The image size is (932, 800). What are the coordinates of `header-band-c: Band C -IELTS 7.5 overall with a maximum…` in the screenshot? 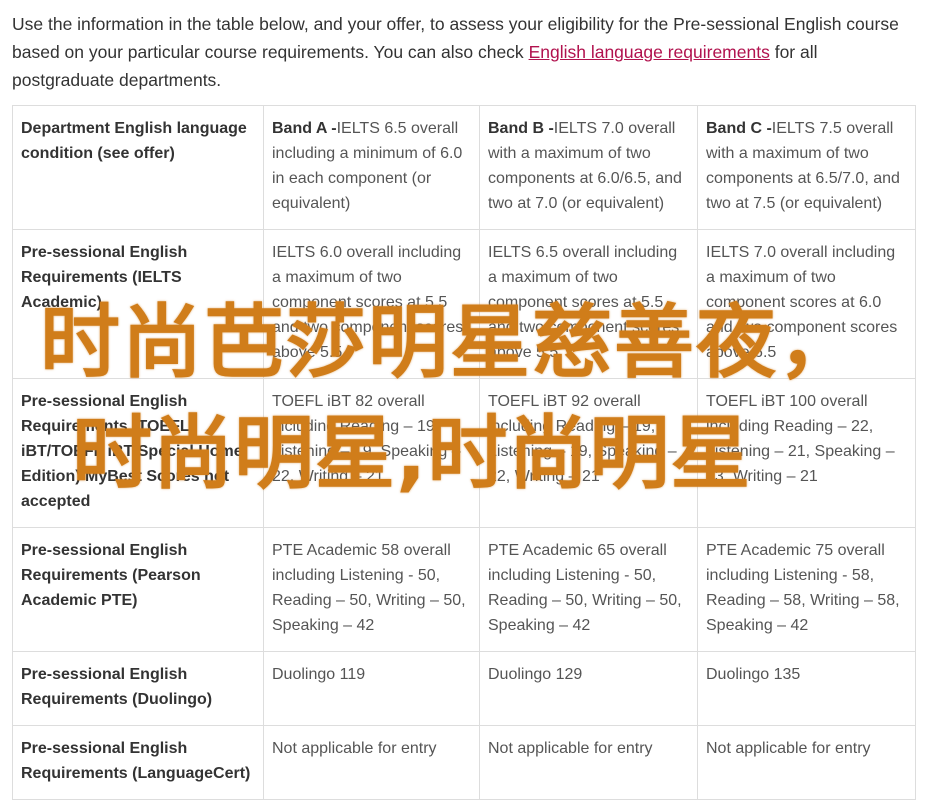 It's located at (806, 167).